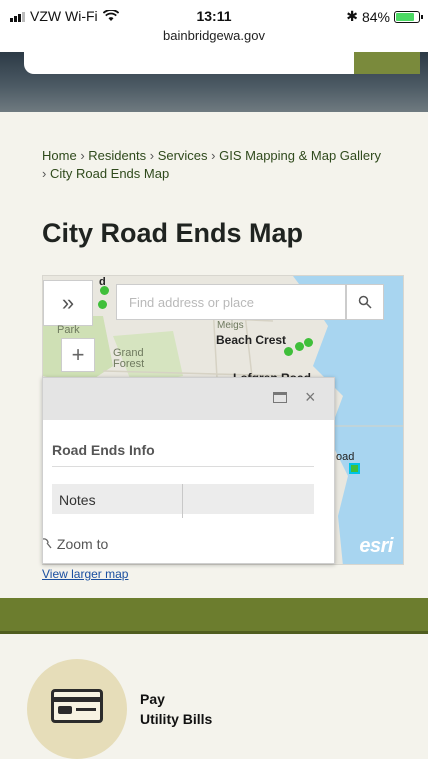 The height and width of the screenshot is (759, 428). Describe the element at coordinates (173, 233) in the screenshot. I see `page-title: City Road Ends Map` at that location.